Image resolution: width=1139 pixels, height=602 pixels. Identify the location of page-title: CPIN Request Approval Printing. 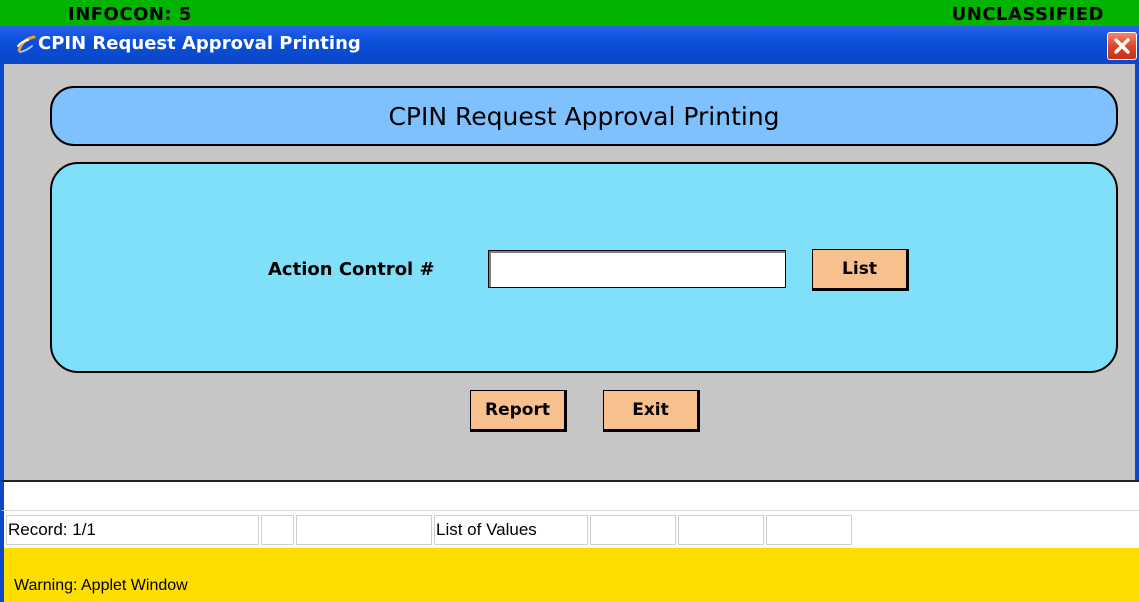
(584, 116).